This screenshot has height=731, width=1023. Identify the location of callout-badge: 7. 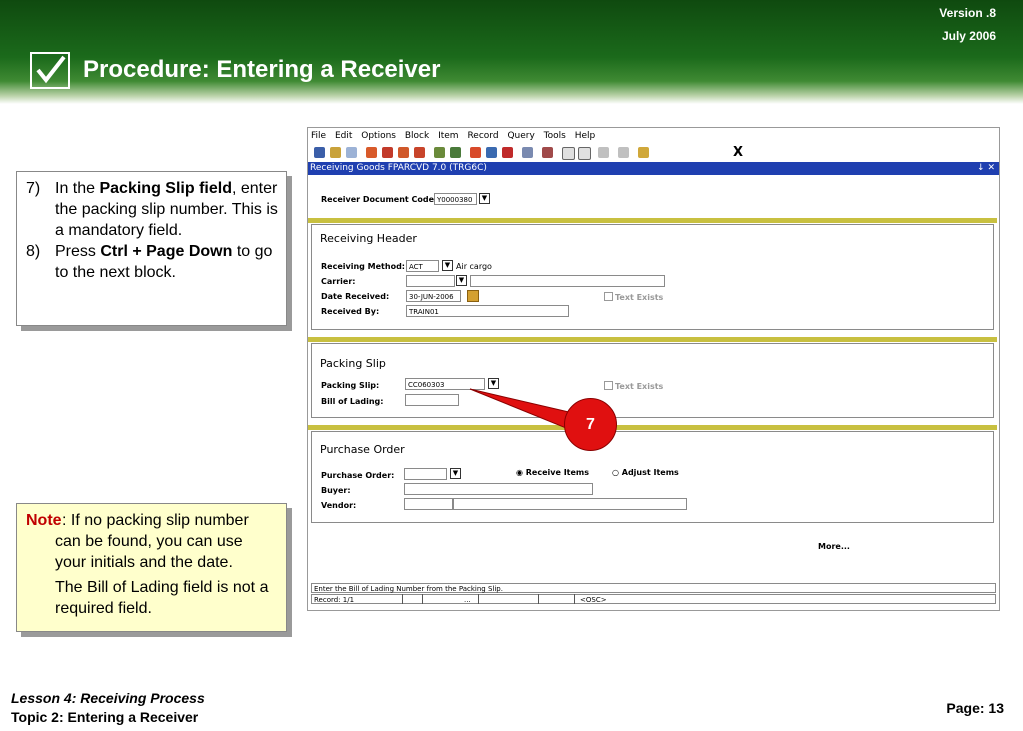
(590, 424).